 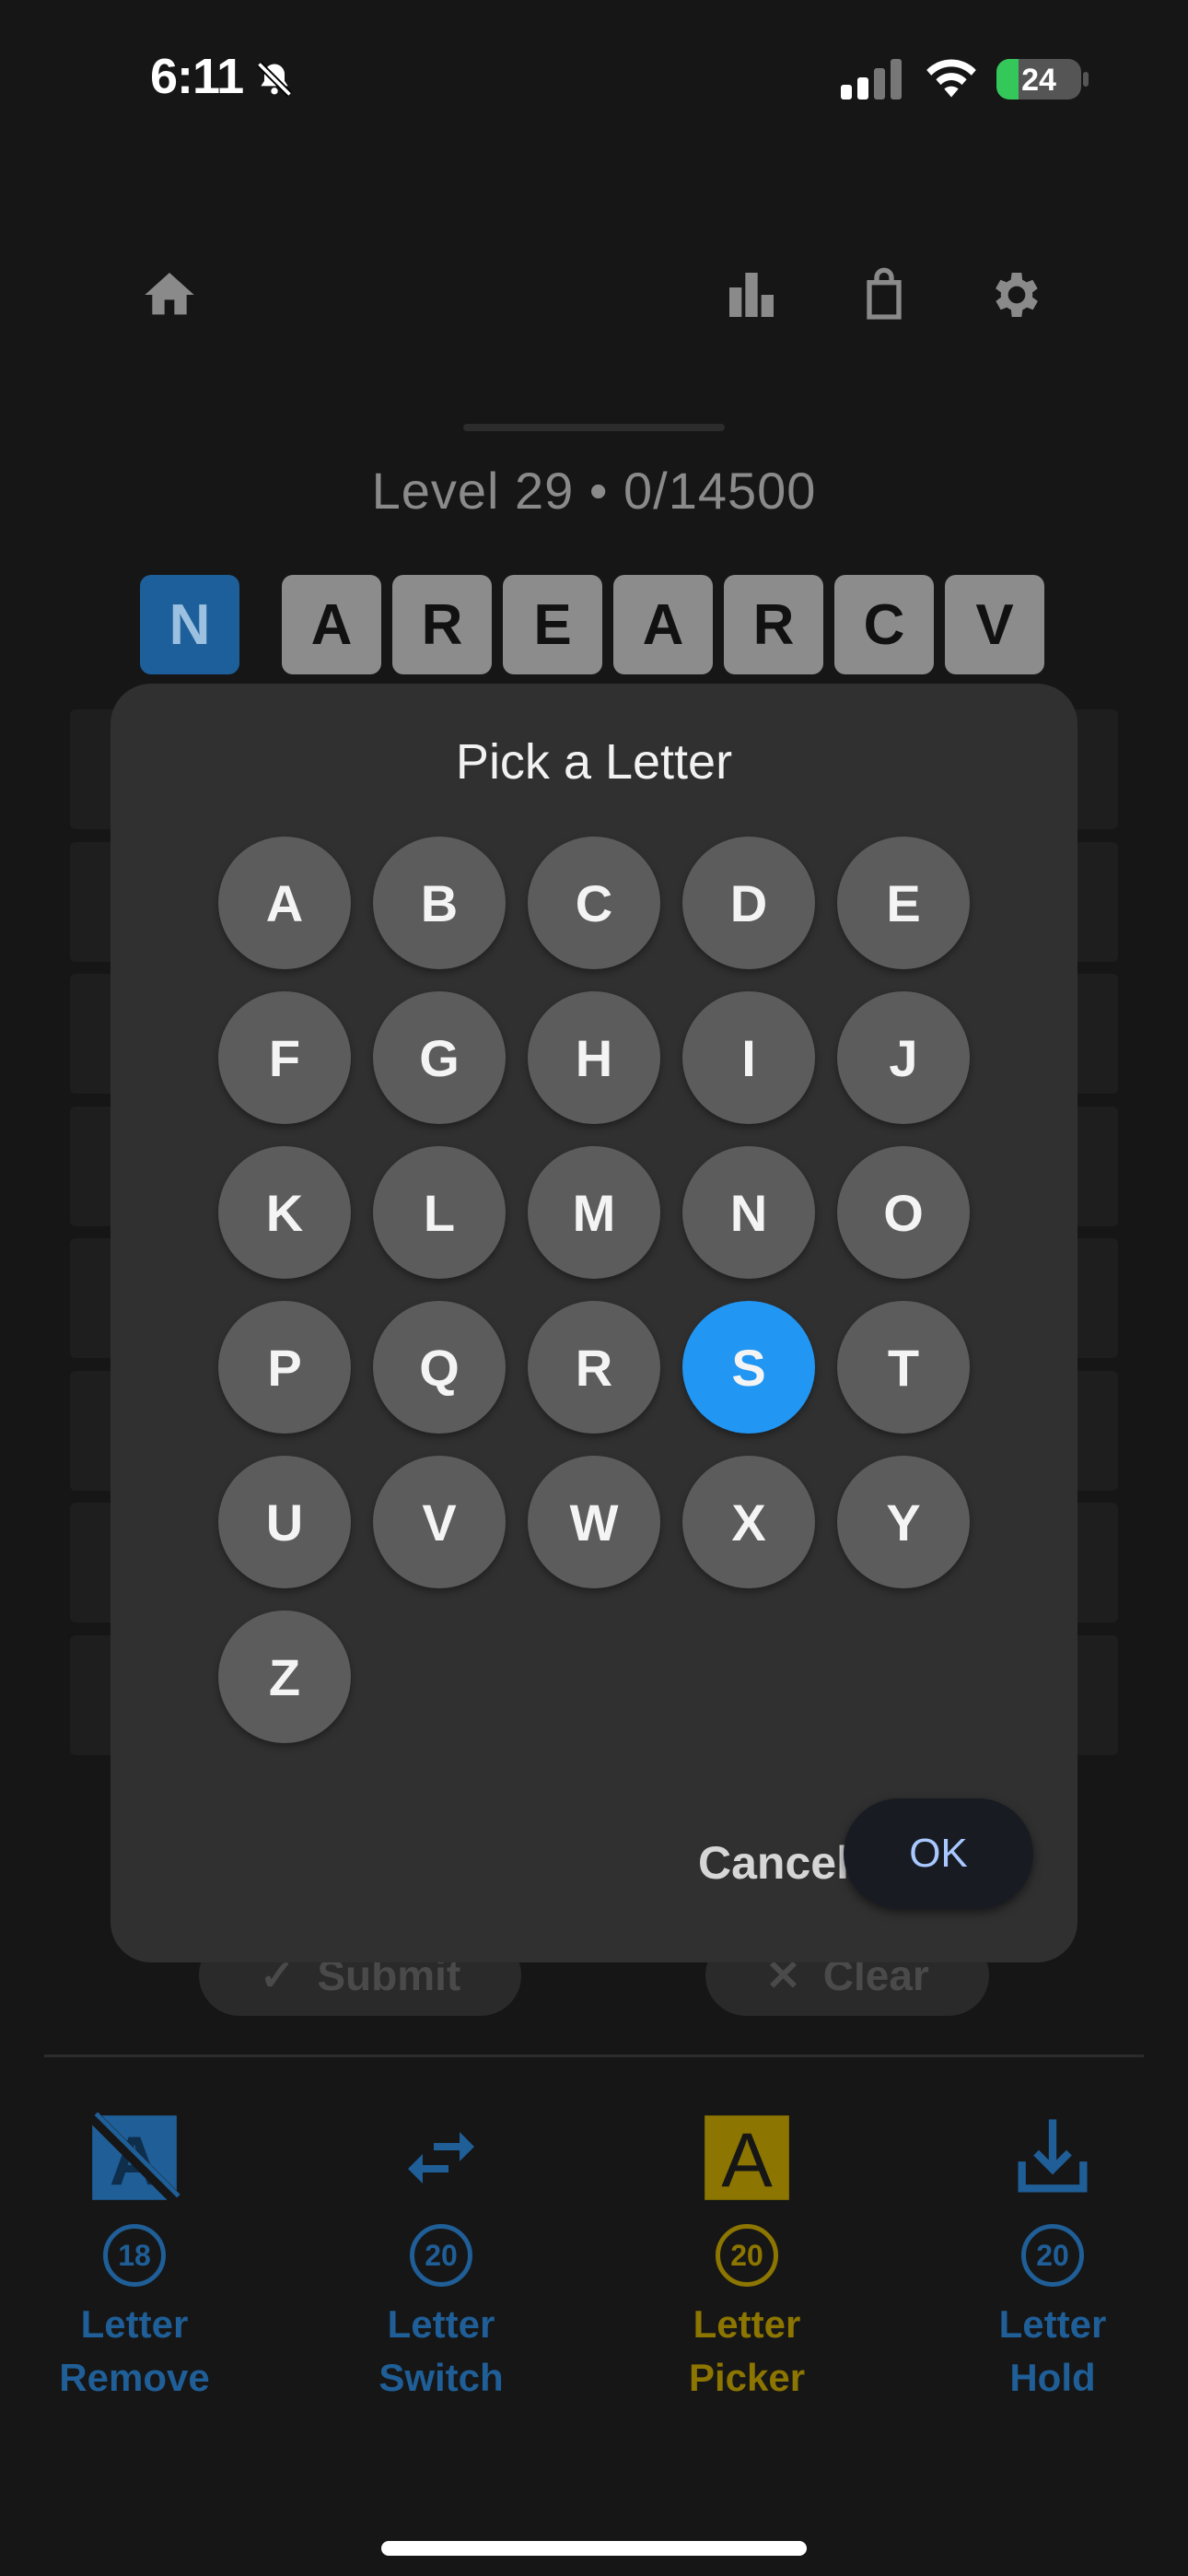 I want to click on status-time: 6:11, so click(x=197, y=76).